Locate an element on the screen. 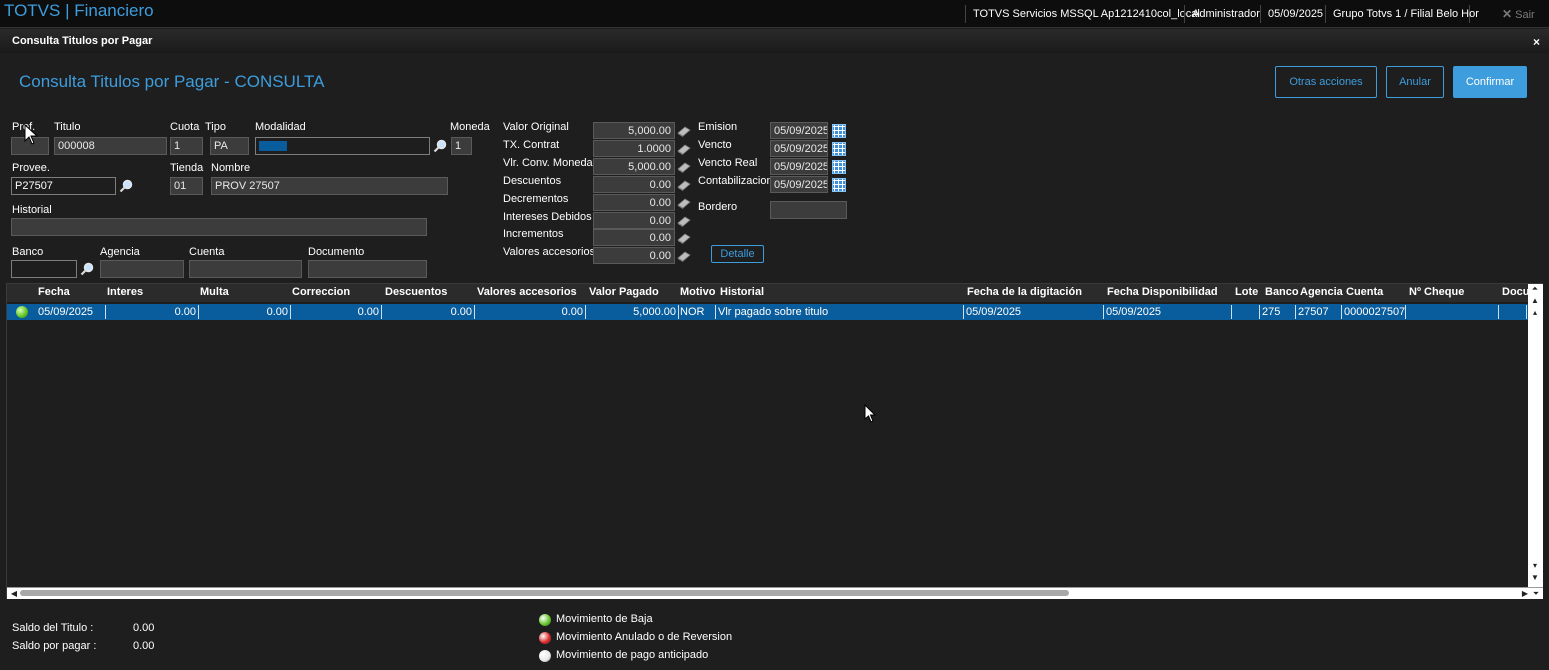  exit-button: ✕ Sair is located at coordinates (1518, 14).